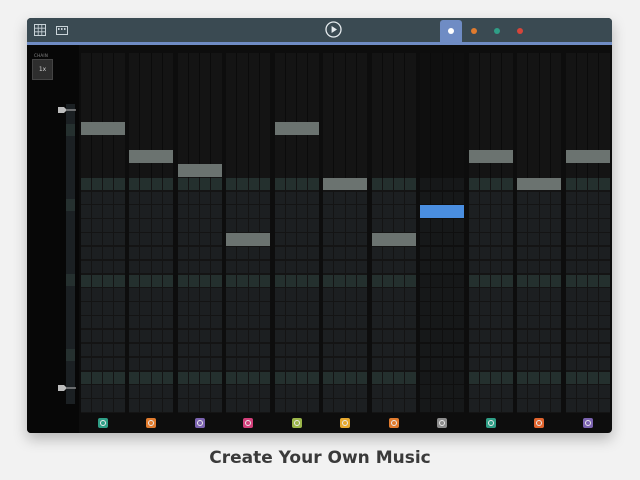 Image resolution: width=640 pixels, height=480 pixels. I want to click on play-button, so click(333, 29).